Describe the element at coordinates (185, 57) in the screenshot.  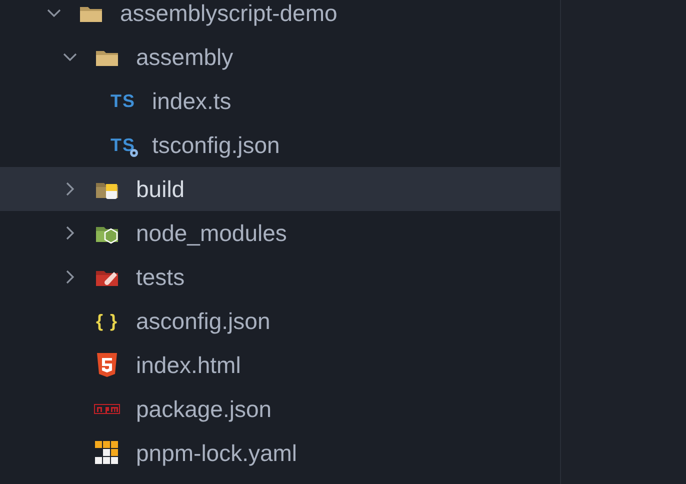
I see `folder-name: assembly` at that location.